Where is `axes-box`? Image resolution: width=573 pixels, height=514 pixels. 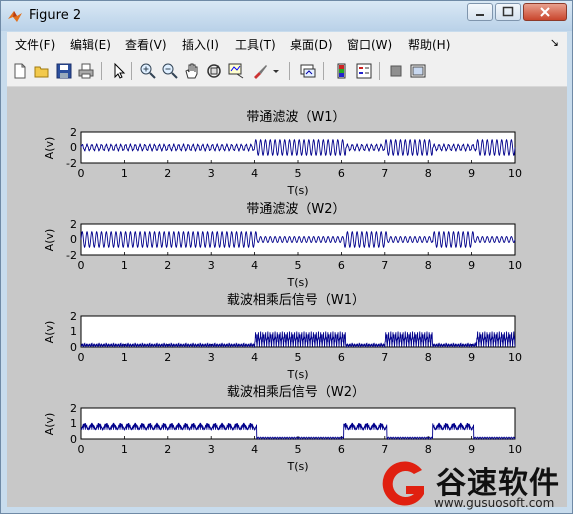
axes-box is located at coordinates (298, 423).